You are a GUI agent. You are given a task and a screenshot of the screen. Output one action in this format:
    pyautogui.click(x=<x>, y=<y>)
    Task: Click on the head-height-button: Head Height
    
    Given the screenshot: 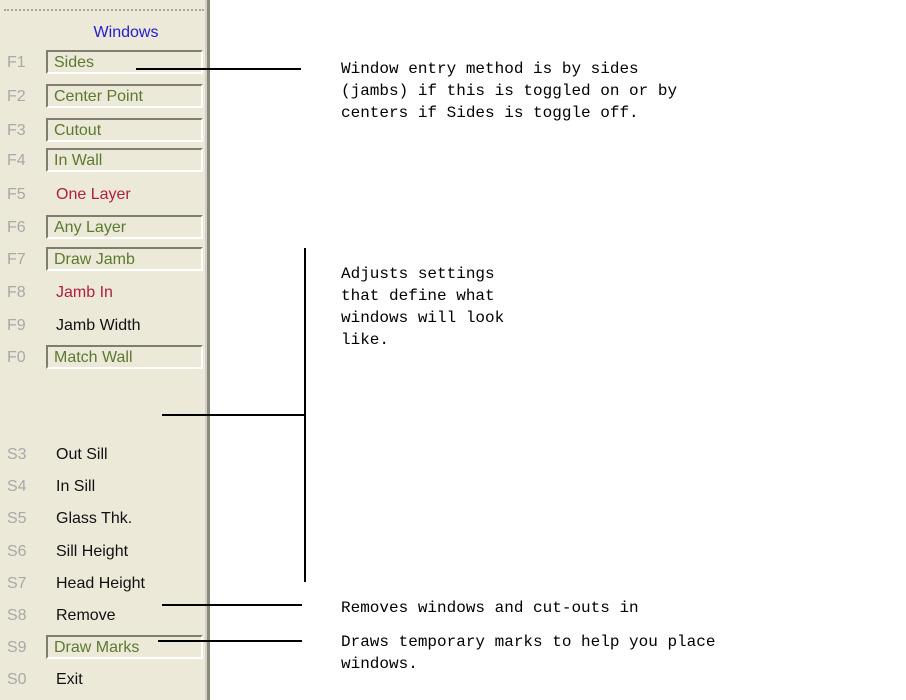 What is the action you would take?
    pyautogui.click(x=124, y=583)
    